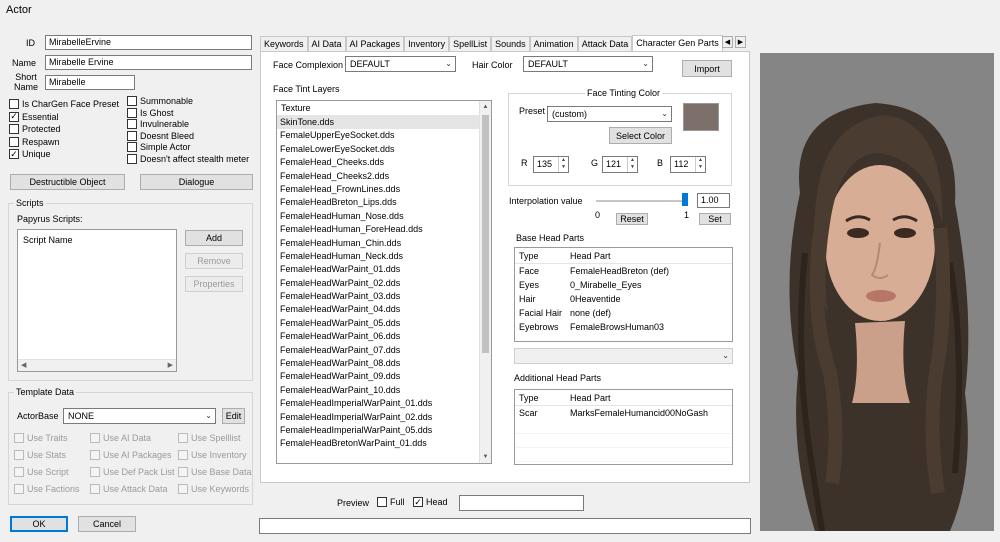 Image resolution: width=1000 pixels, height=542 pixels. I want to click on ok-button: OK, so click(39, 524).